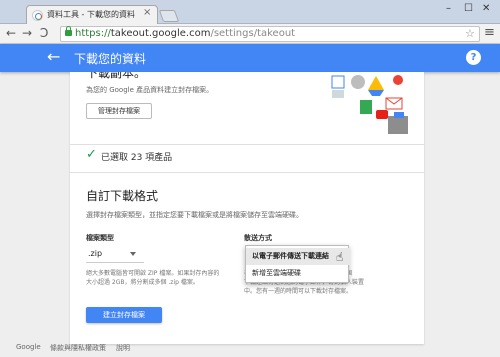 This screenshot has width=500, height=357. I want to click on new-tab-button, so click(169, 16).